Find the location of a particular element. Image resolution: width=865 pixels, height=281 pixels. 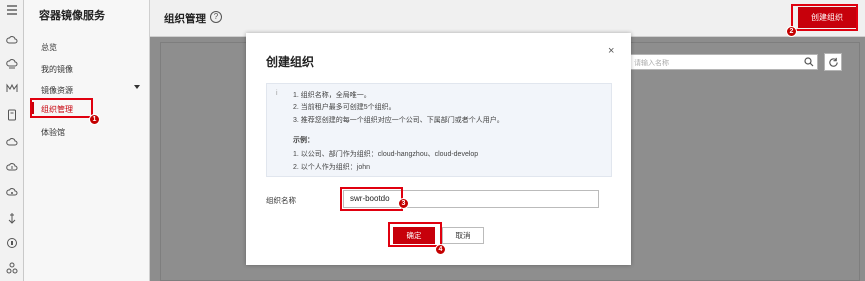

refresh-icon is located at coordinates (833, 62).